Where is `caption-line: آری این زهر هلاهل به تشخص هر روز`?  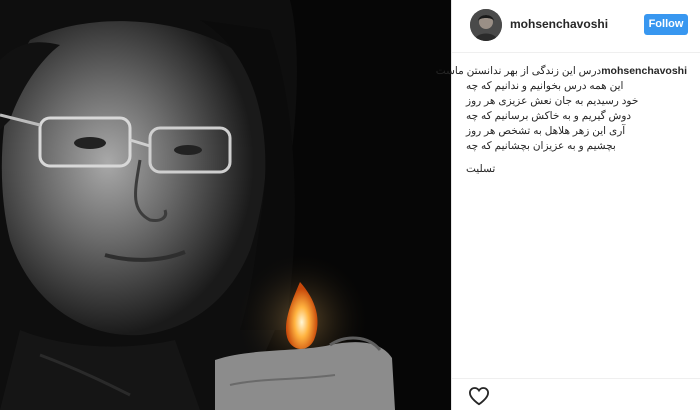 caption-line: آری این زهر هلاهل به تشخص هر روز is located at coordinates (546, 131).